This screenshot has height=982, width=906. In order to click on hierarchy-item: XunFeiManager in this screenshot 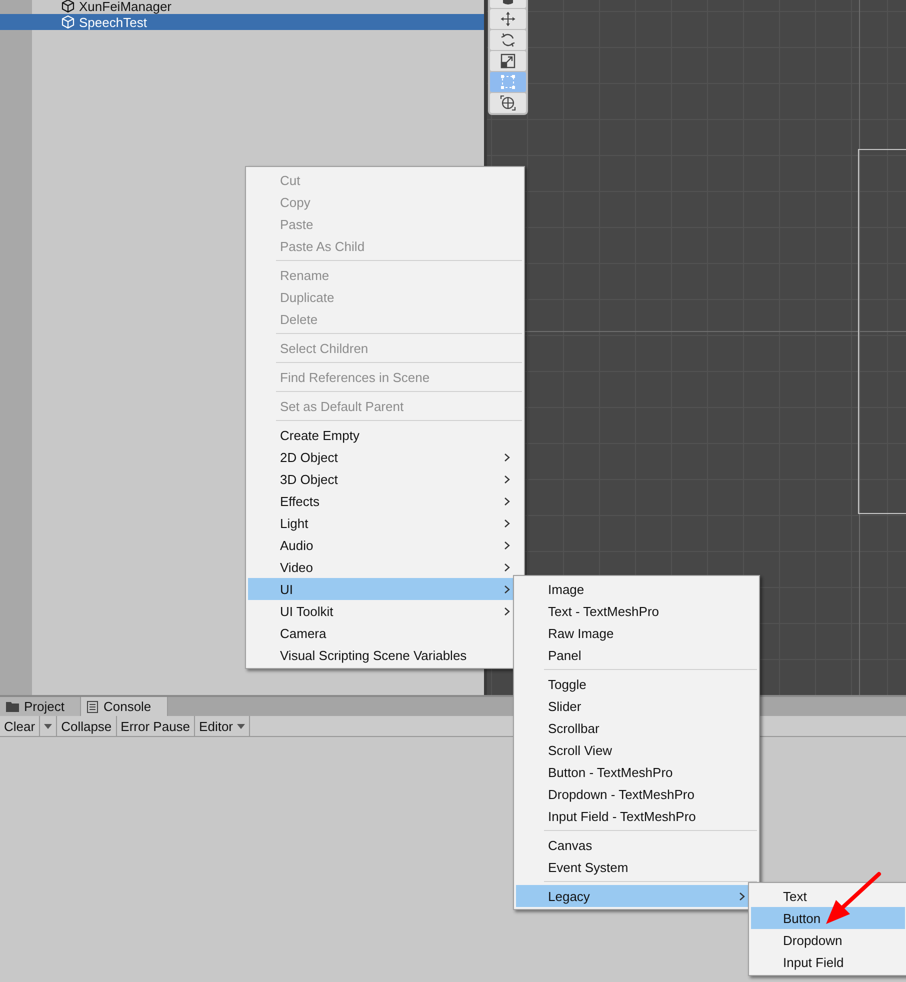, I will do `click(242, 7)`.